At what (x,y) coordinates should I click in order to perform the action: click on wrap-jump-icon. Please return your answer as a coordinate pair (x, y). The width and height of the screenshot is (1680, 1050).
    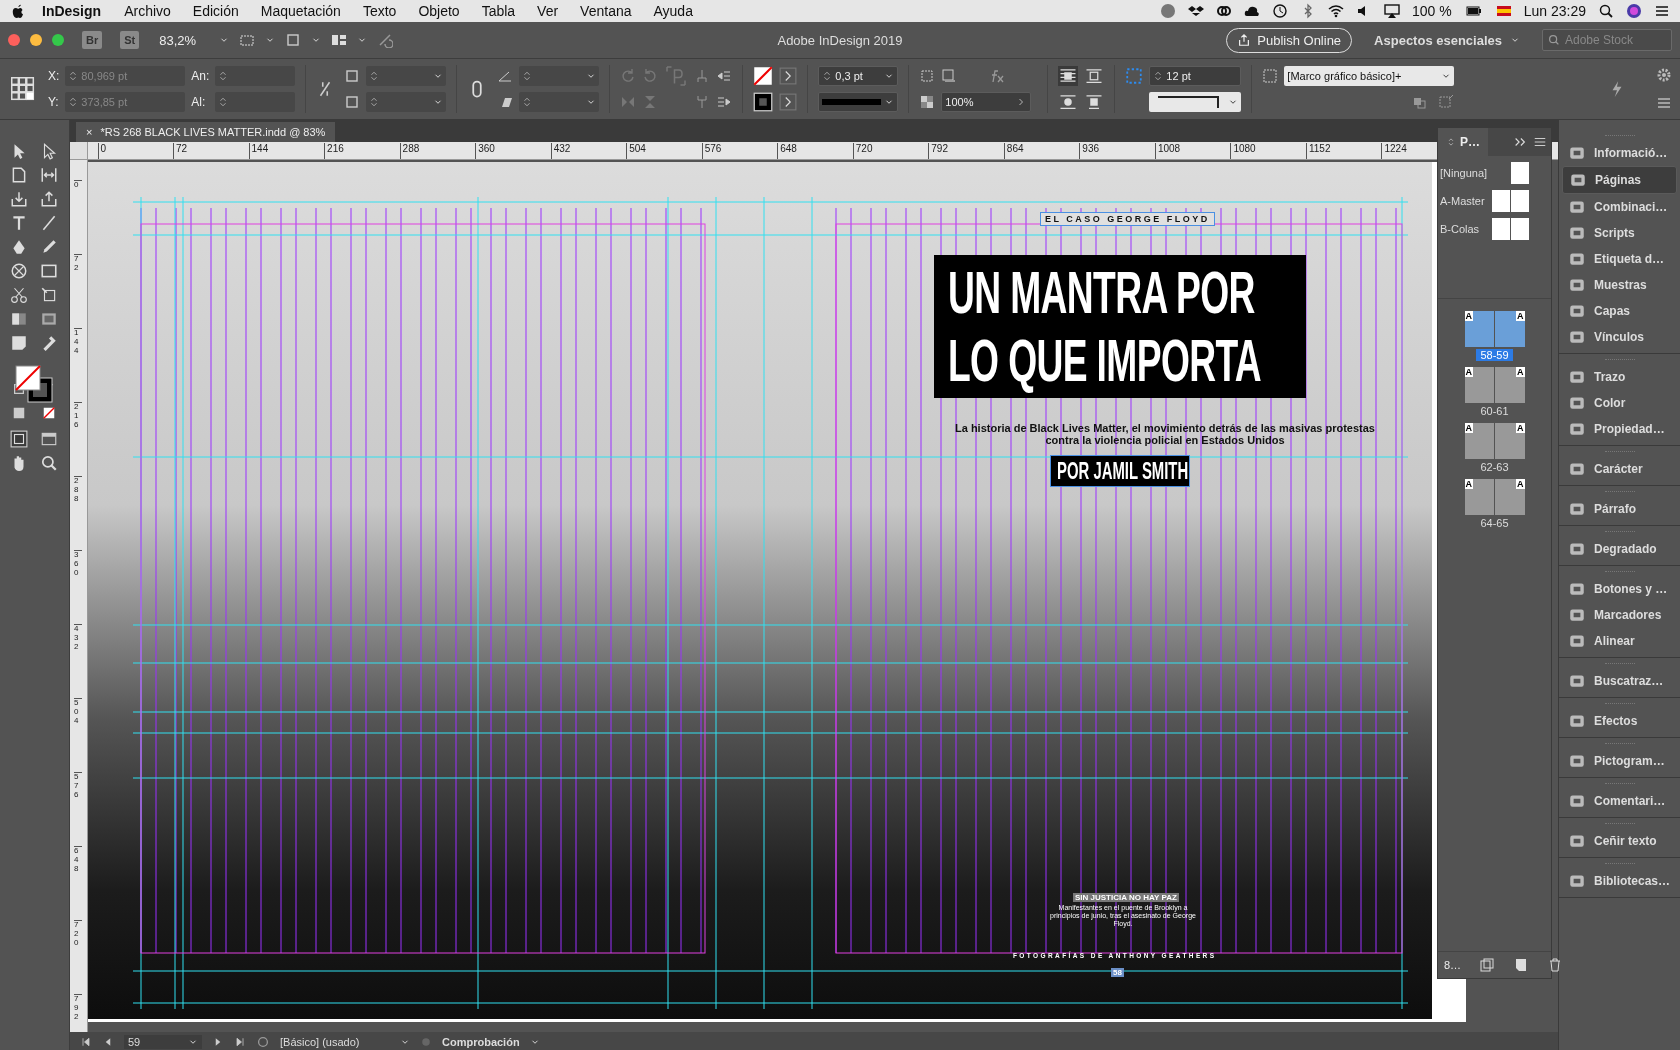
    Looking at the image, I should click on (1094, 76).